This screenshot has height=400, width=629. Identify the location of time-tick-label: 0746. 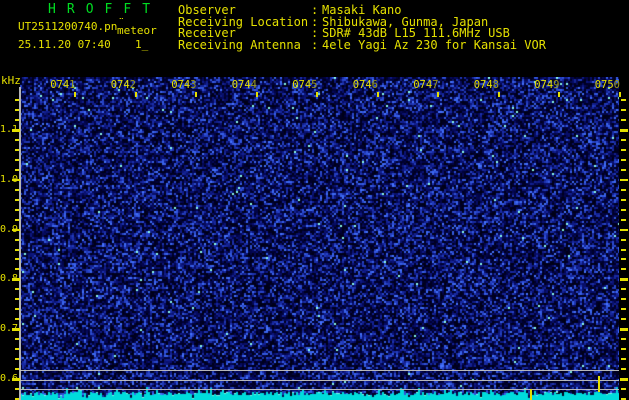
(365, 85).